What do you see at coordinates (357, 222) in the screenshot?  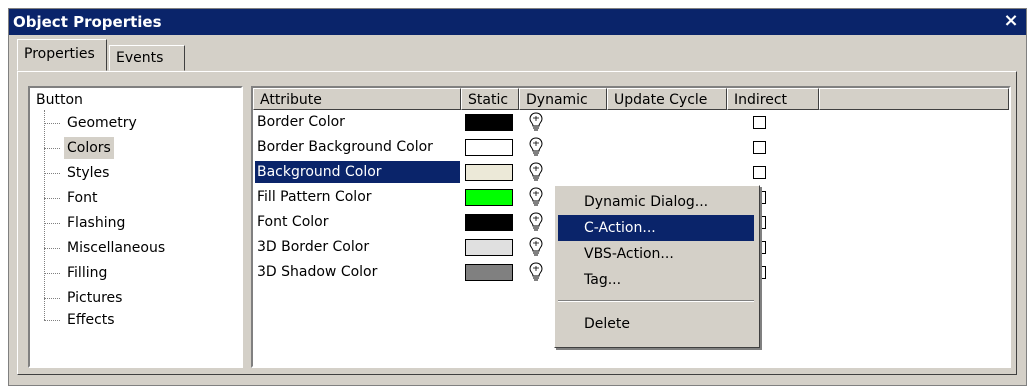 I see `attribute-name: Font Color` at bounding box center [357, 222].